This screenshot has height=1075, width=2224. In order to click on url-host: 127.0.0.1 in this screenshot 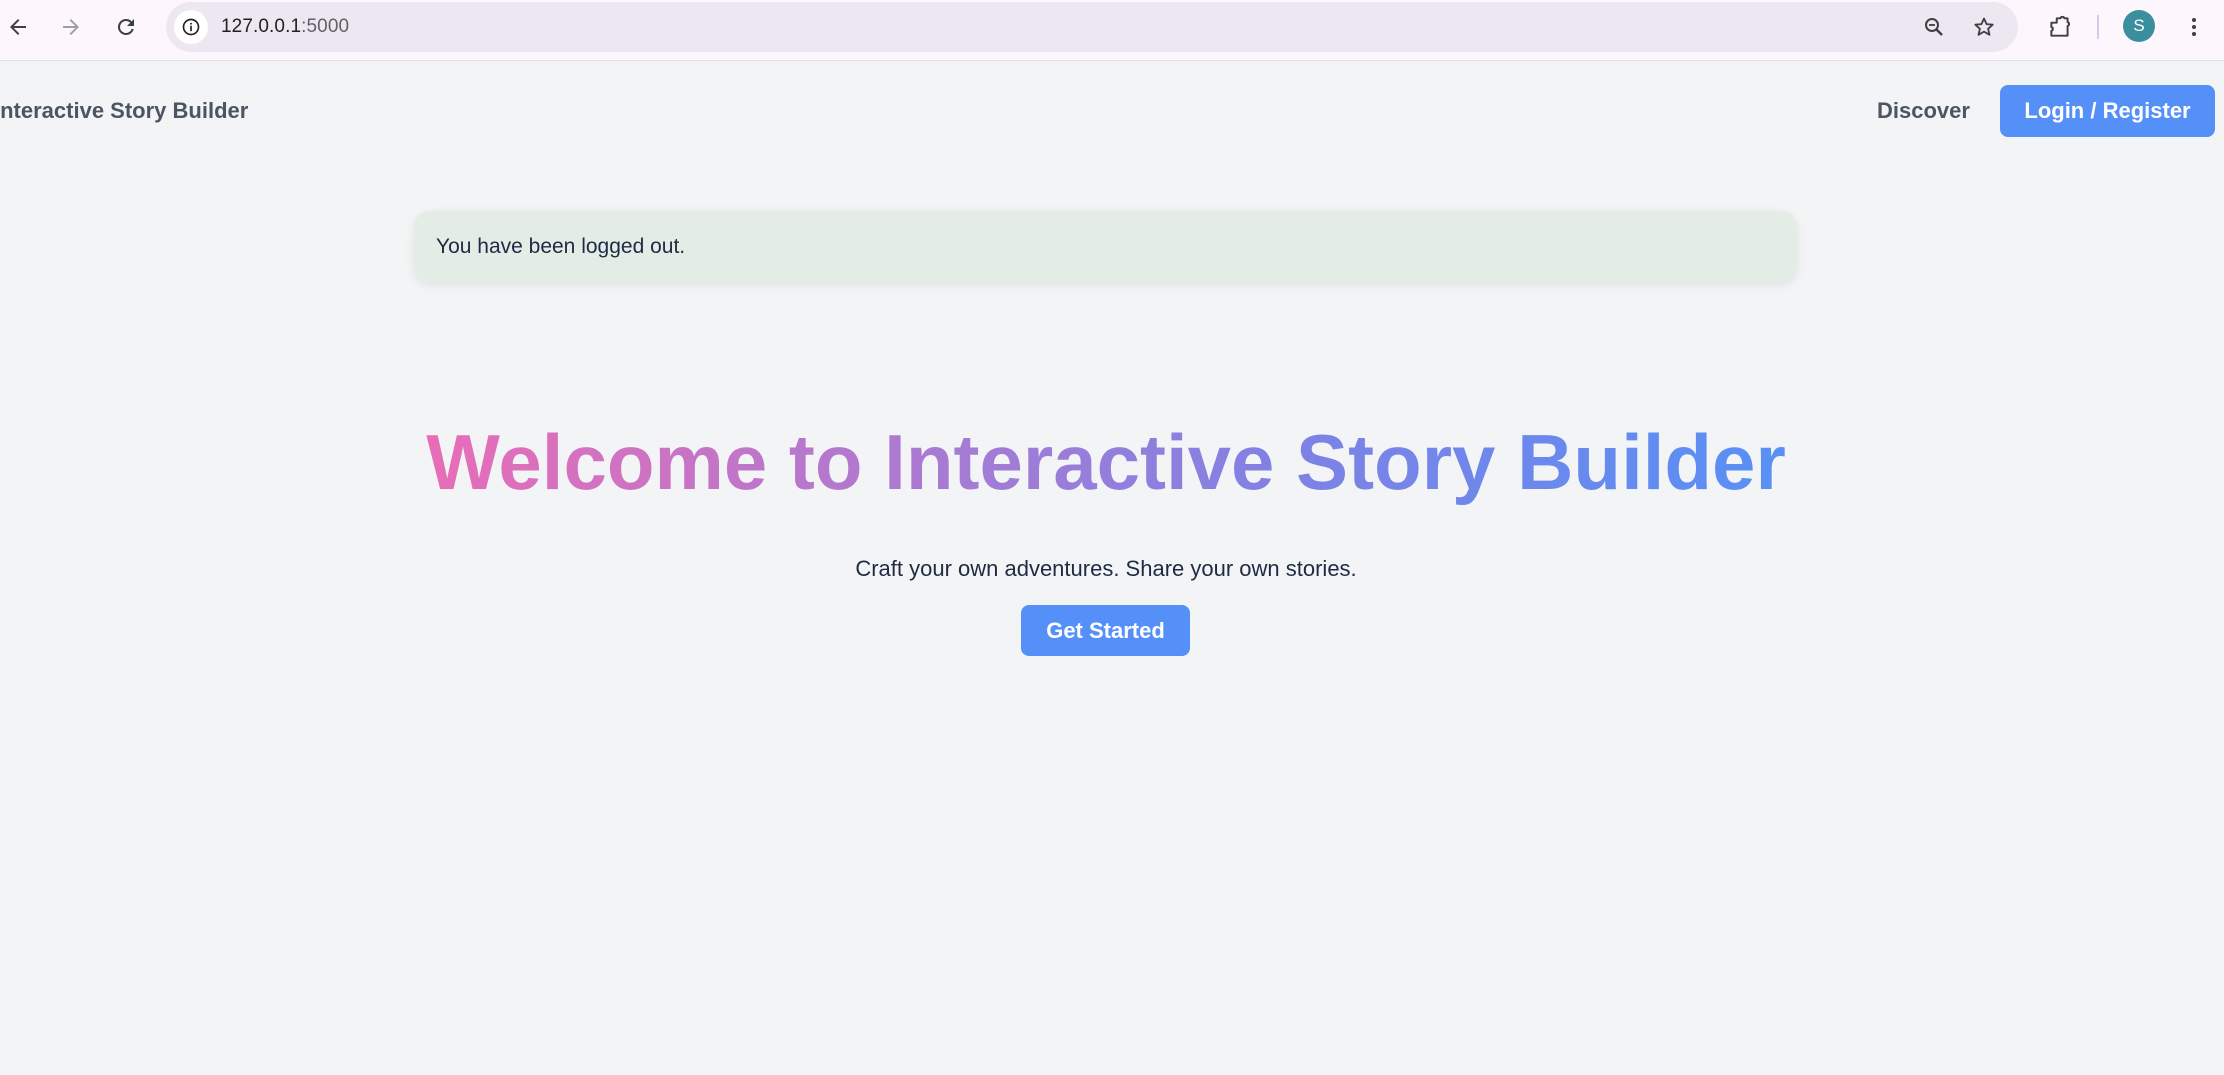, I will do `click(261, 26)`.